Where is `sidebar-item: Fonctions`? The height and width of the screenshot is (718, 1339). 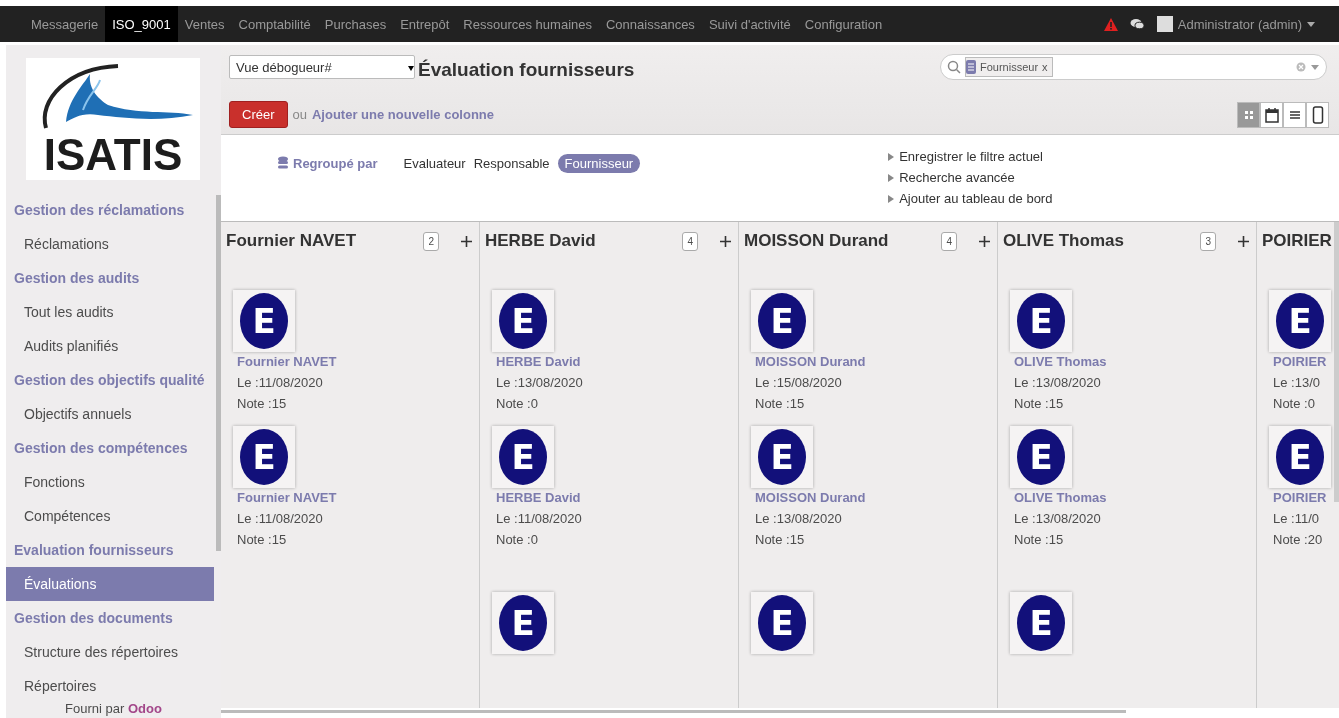 sidebar-item: Fonctions is located at coordinates (110, 482).